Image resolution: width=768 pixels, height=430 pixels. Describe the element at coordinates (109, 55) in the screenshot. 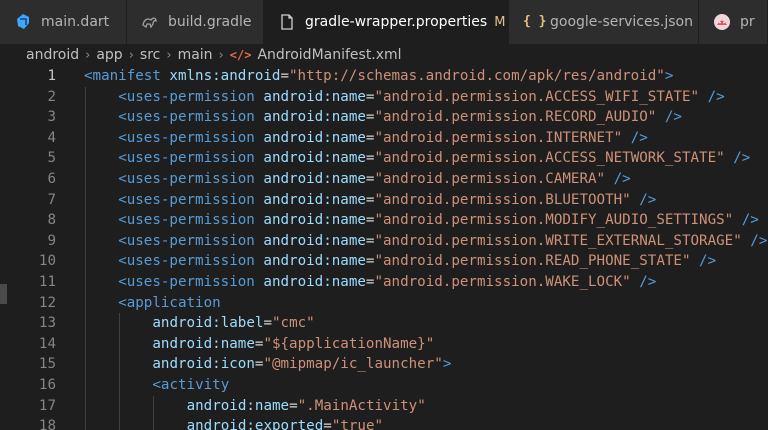

I see `breadcrumb-item: app` at that location.